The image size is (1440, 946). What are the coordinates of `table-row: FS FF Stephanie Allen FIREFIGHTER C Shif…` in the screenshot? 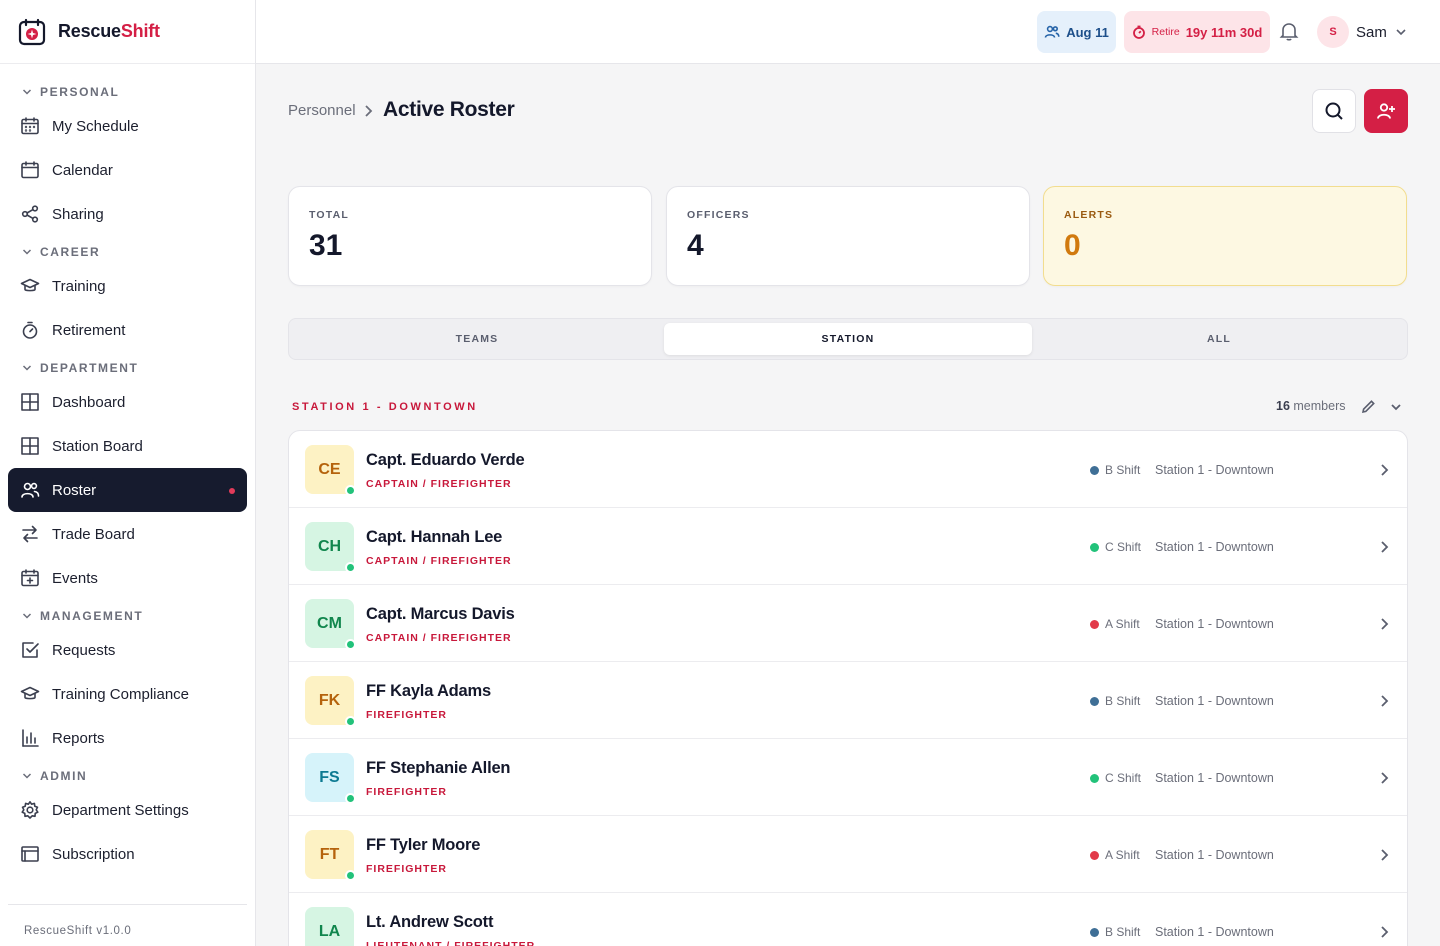 It's located at (848, 777).